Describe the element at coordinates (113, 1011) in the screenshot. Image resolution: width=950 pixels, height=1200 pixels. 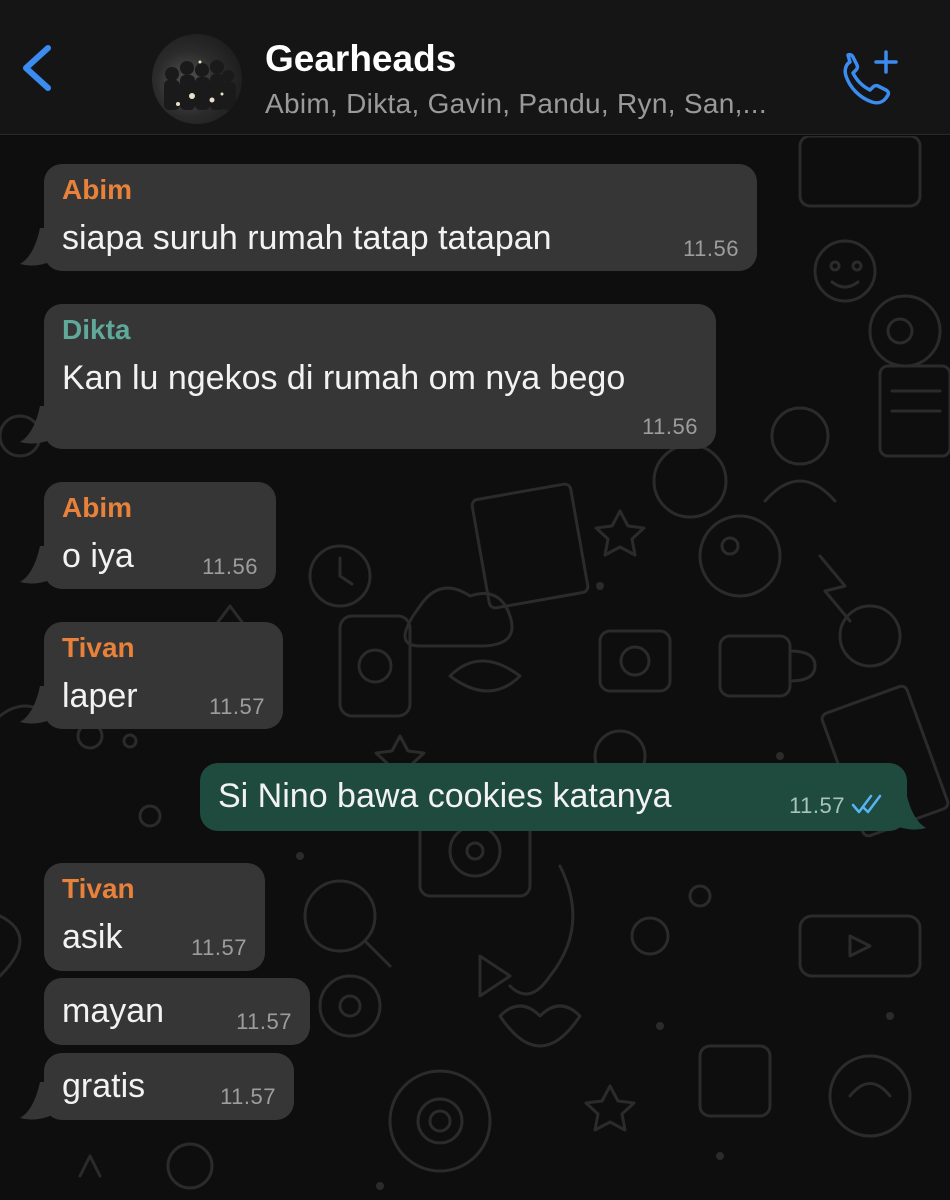
I see `message-text: mayan` at that location.